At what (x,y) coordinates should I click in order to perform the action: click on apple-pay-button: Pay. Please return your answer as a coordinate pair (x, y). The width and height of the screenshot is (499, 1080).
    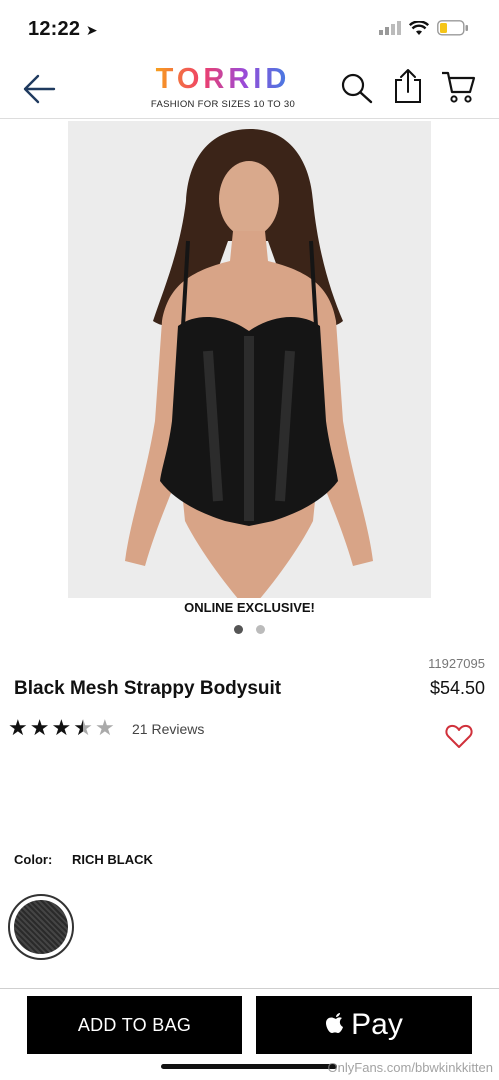
    Looking at the image, I should click on (364, 1025).